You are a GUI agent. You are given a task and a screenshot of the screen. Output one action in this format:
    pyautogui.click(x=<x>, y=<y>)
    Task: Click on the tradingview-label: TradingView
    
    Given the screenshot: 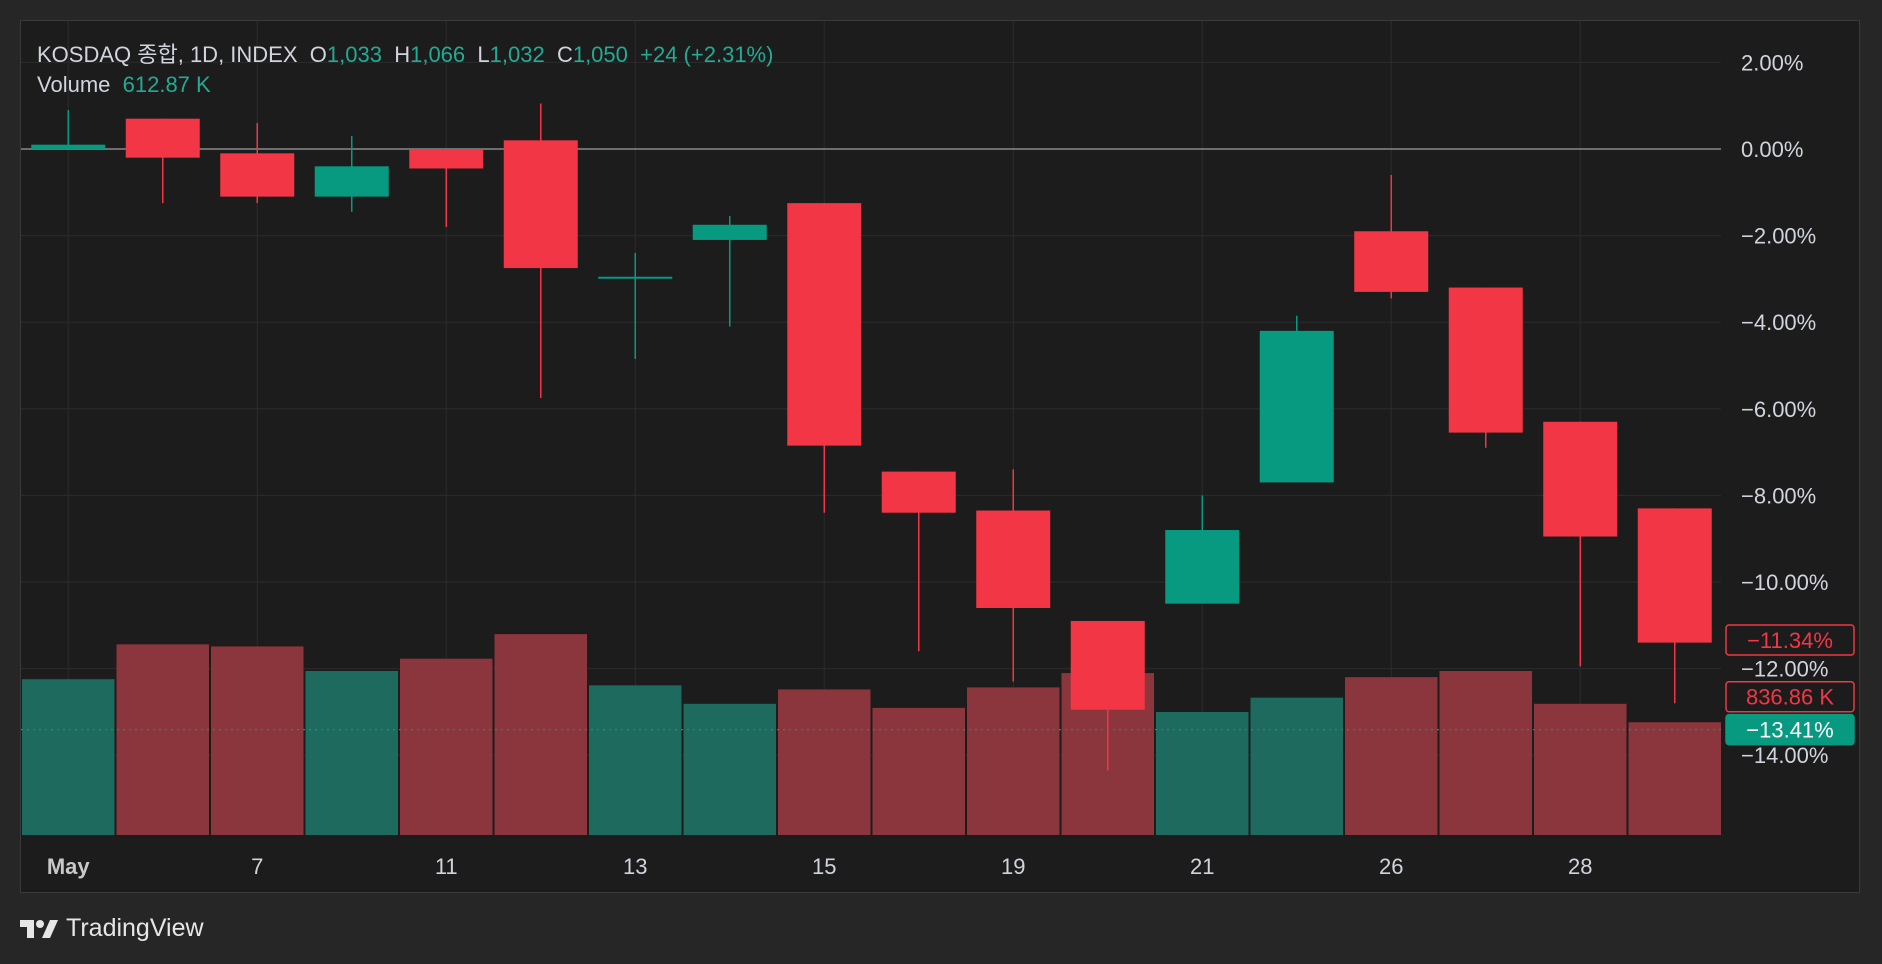 What is the action you would take?
    pyautogui.click(x=135, y=928)
    